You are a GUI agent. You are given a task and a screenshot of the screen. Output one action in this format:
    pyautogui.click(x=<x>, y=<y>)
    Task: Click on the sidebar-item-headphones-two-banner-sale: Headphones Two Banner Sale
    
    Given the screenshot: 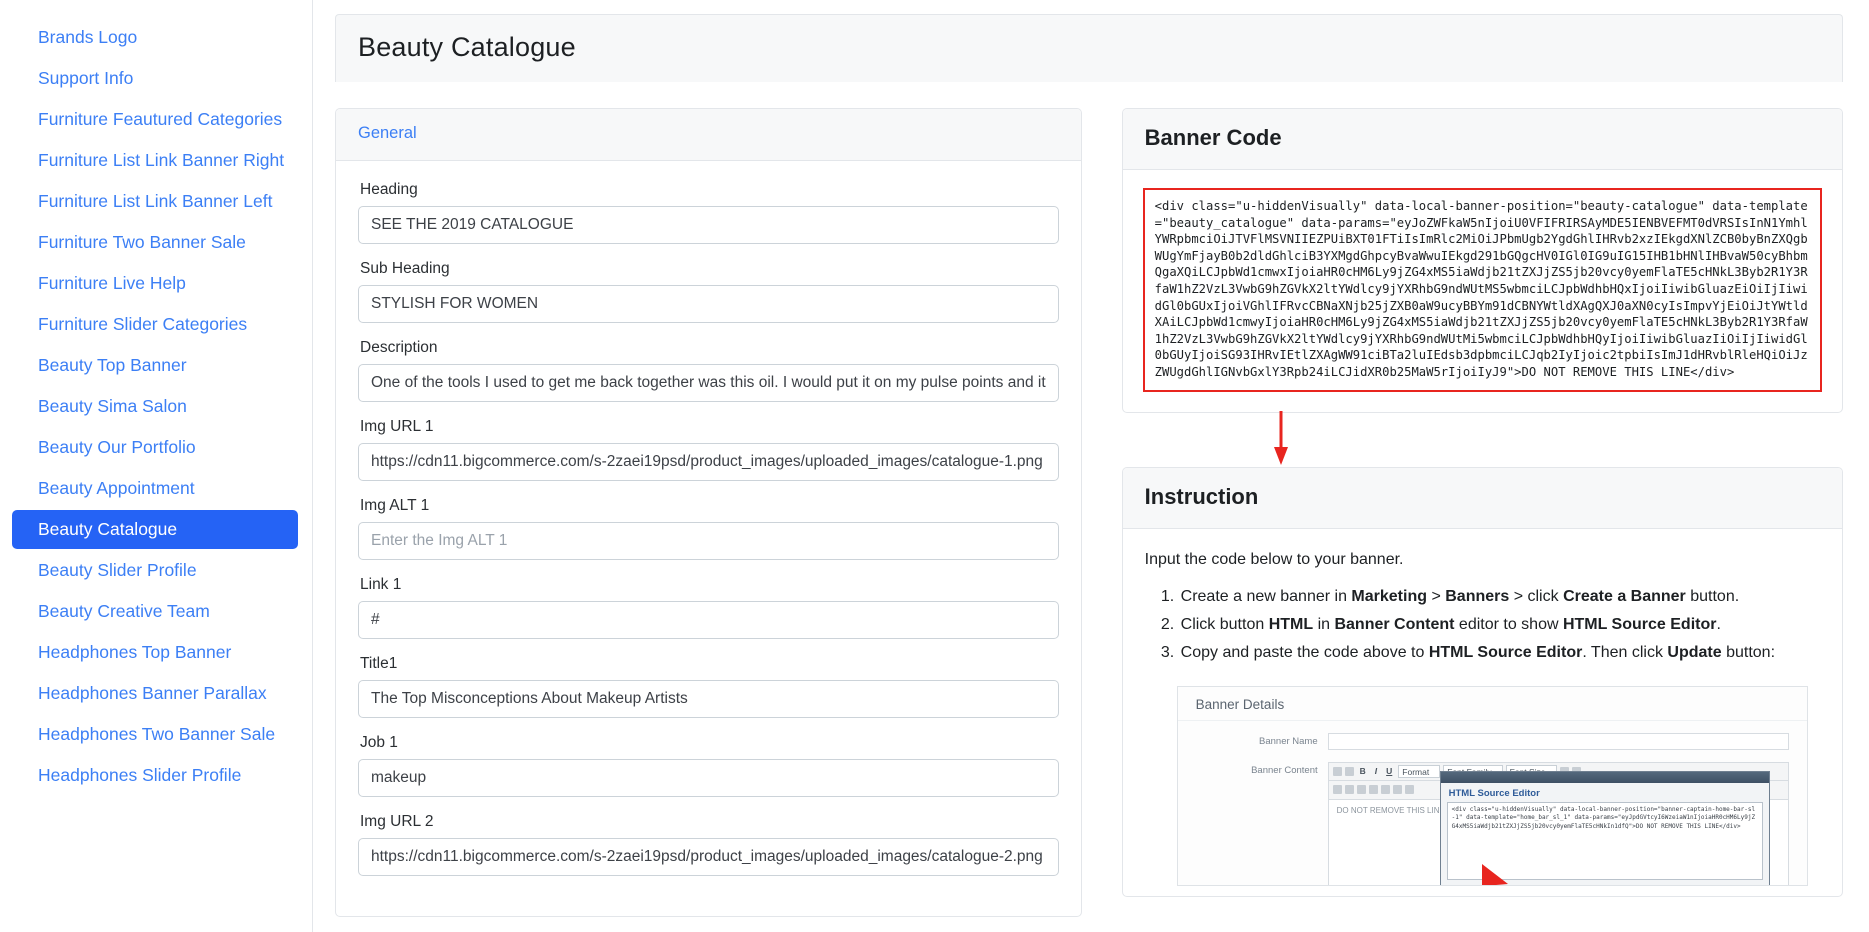 What is the action you would take?
    pyautogui.click(x=155, y=734)
    